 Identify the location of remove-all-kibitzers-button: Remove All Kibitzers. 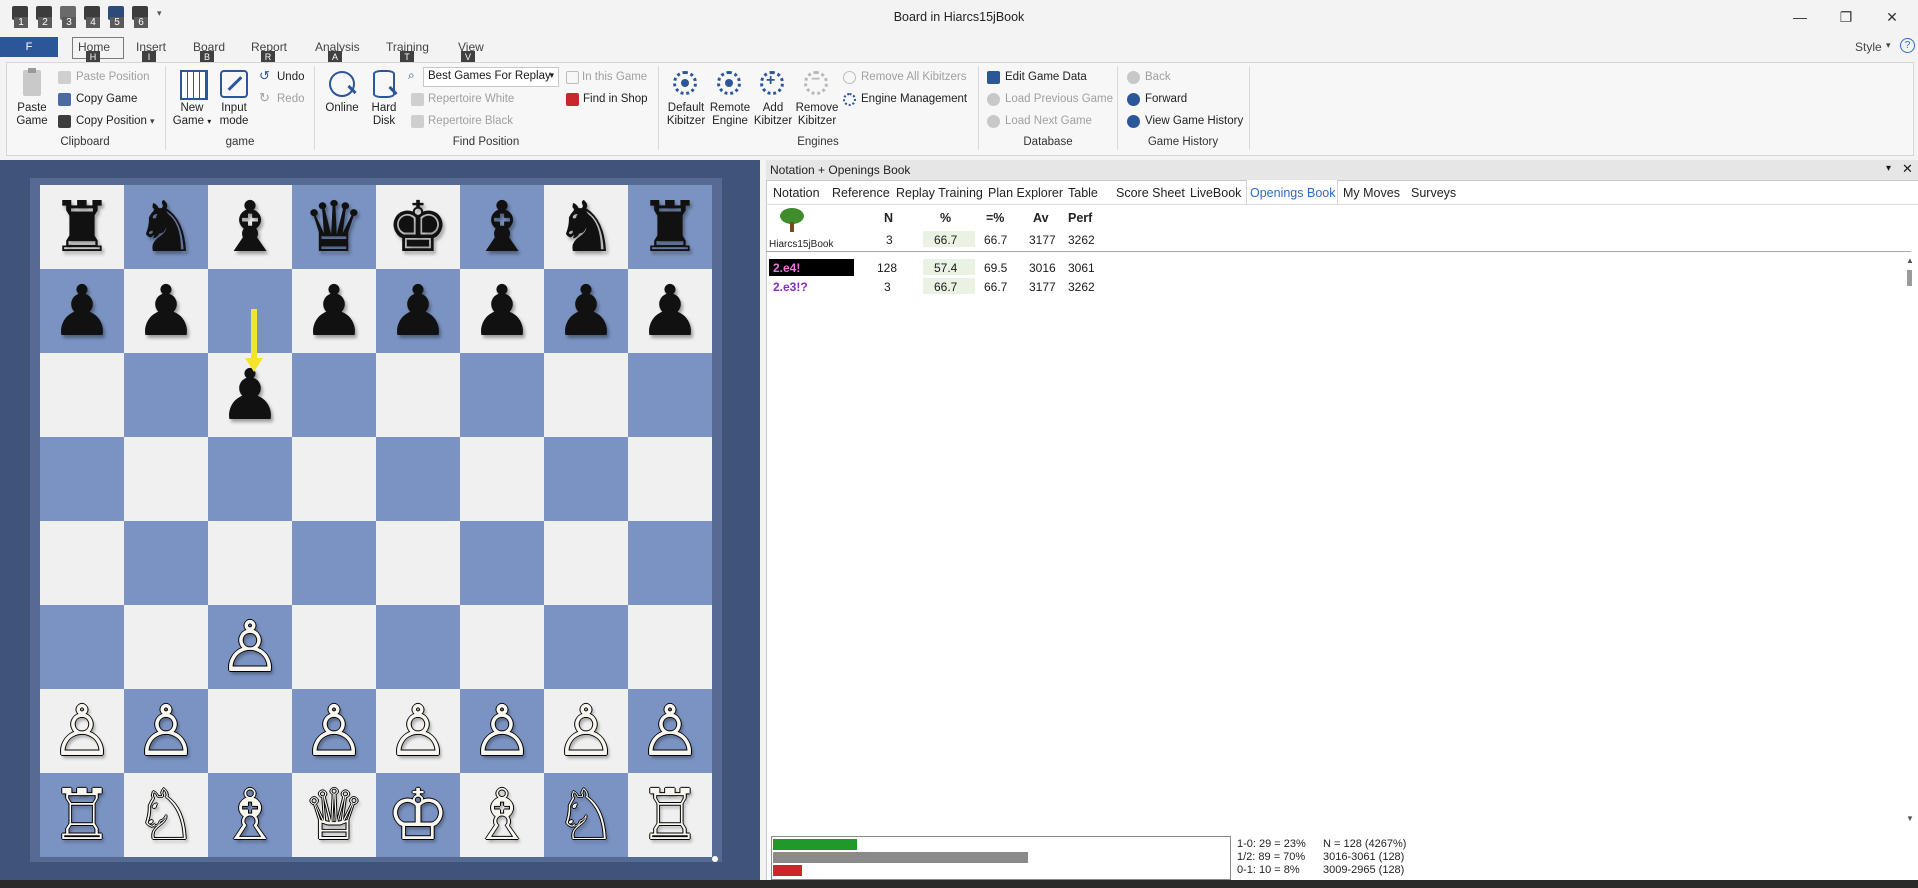
(913, 77).